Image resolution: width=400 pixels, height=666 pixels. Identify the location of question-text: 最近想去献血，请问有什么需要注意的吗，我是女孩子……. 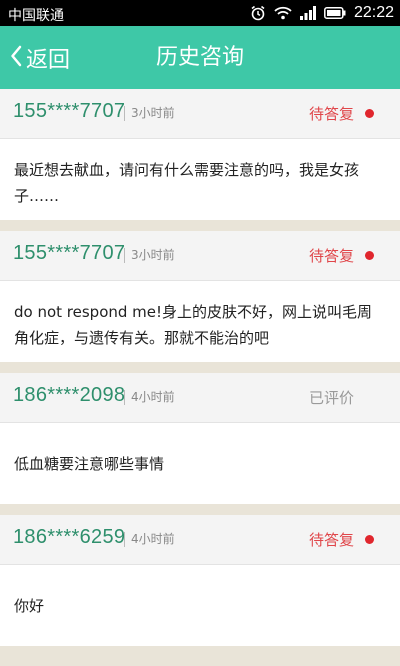
(200, 179).